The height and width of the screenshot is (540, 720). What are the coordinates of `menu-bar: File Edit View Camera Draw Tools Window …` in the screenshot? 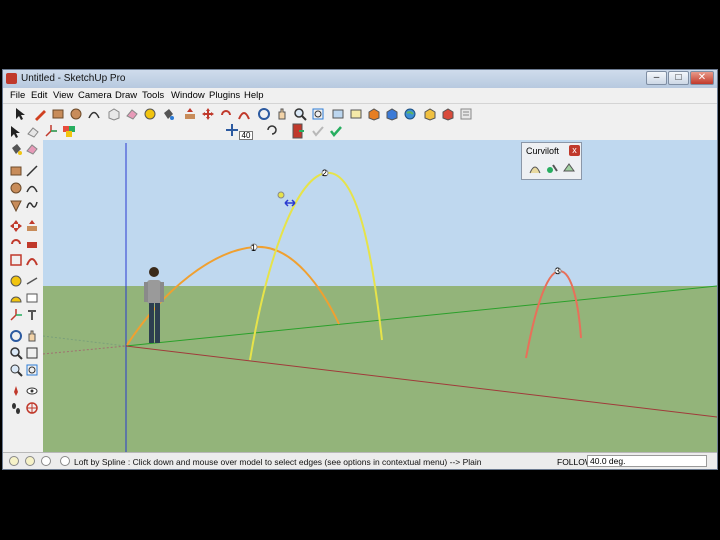 It's located at (360, 96).